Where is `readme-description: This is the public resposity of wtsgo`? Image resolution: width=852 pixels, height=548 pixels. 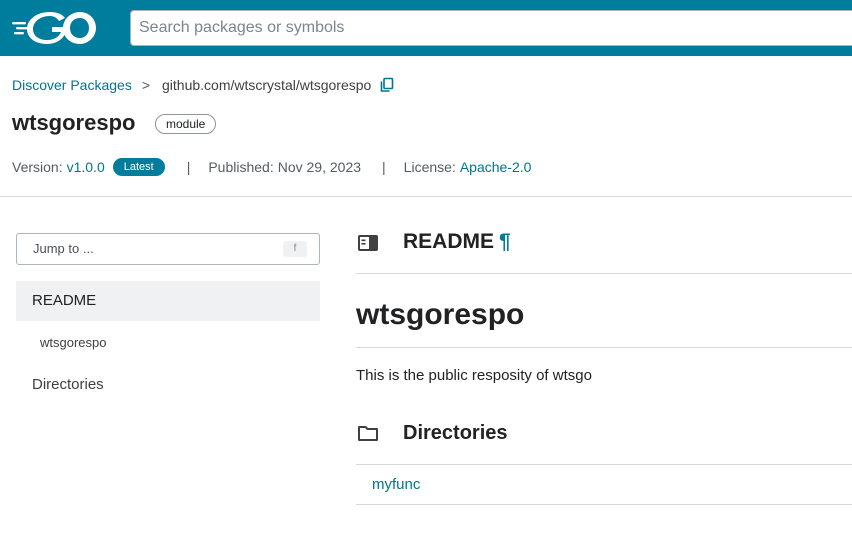 readme-description: This is the public resposity of wtsgo is located at coordinates (474, 375).